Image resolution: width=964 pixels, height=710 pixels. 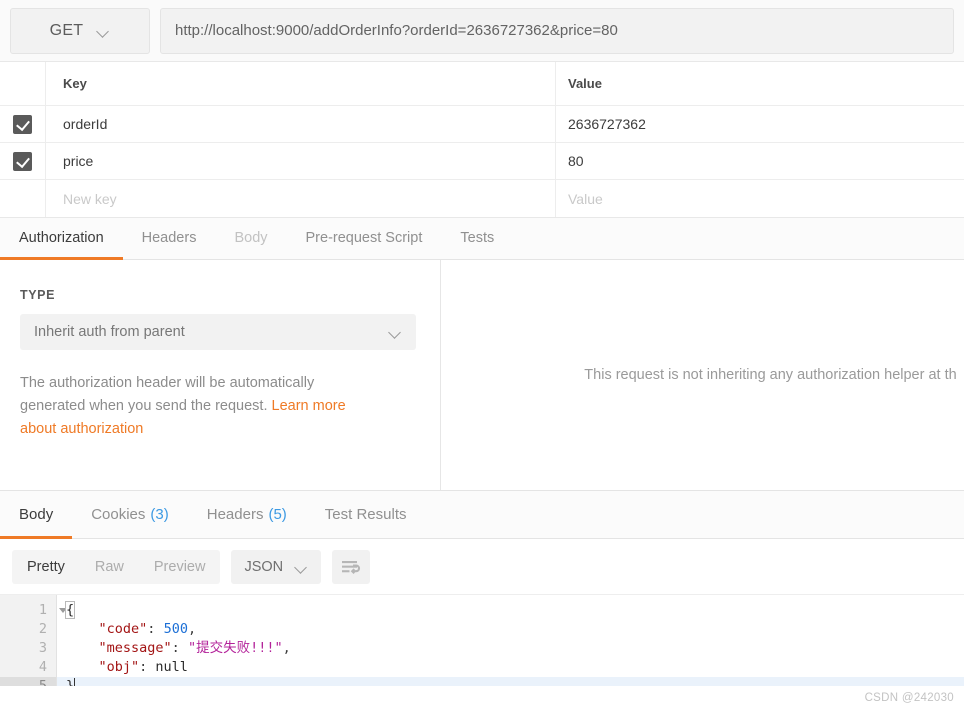 I want to click on new-param-key-input: New key, so click(x=301, y=198).